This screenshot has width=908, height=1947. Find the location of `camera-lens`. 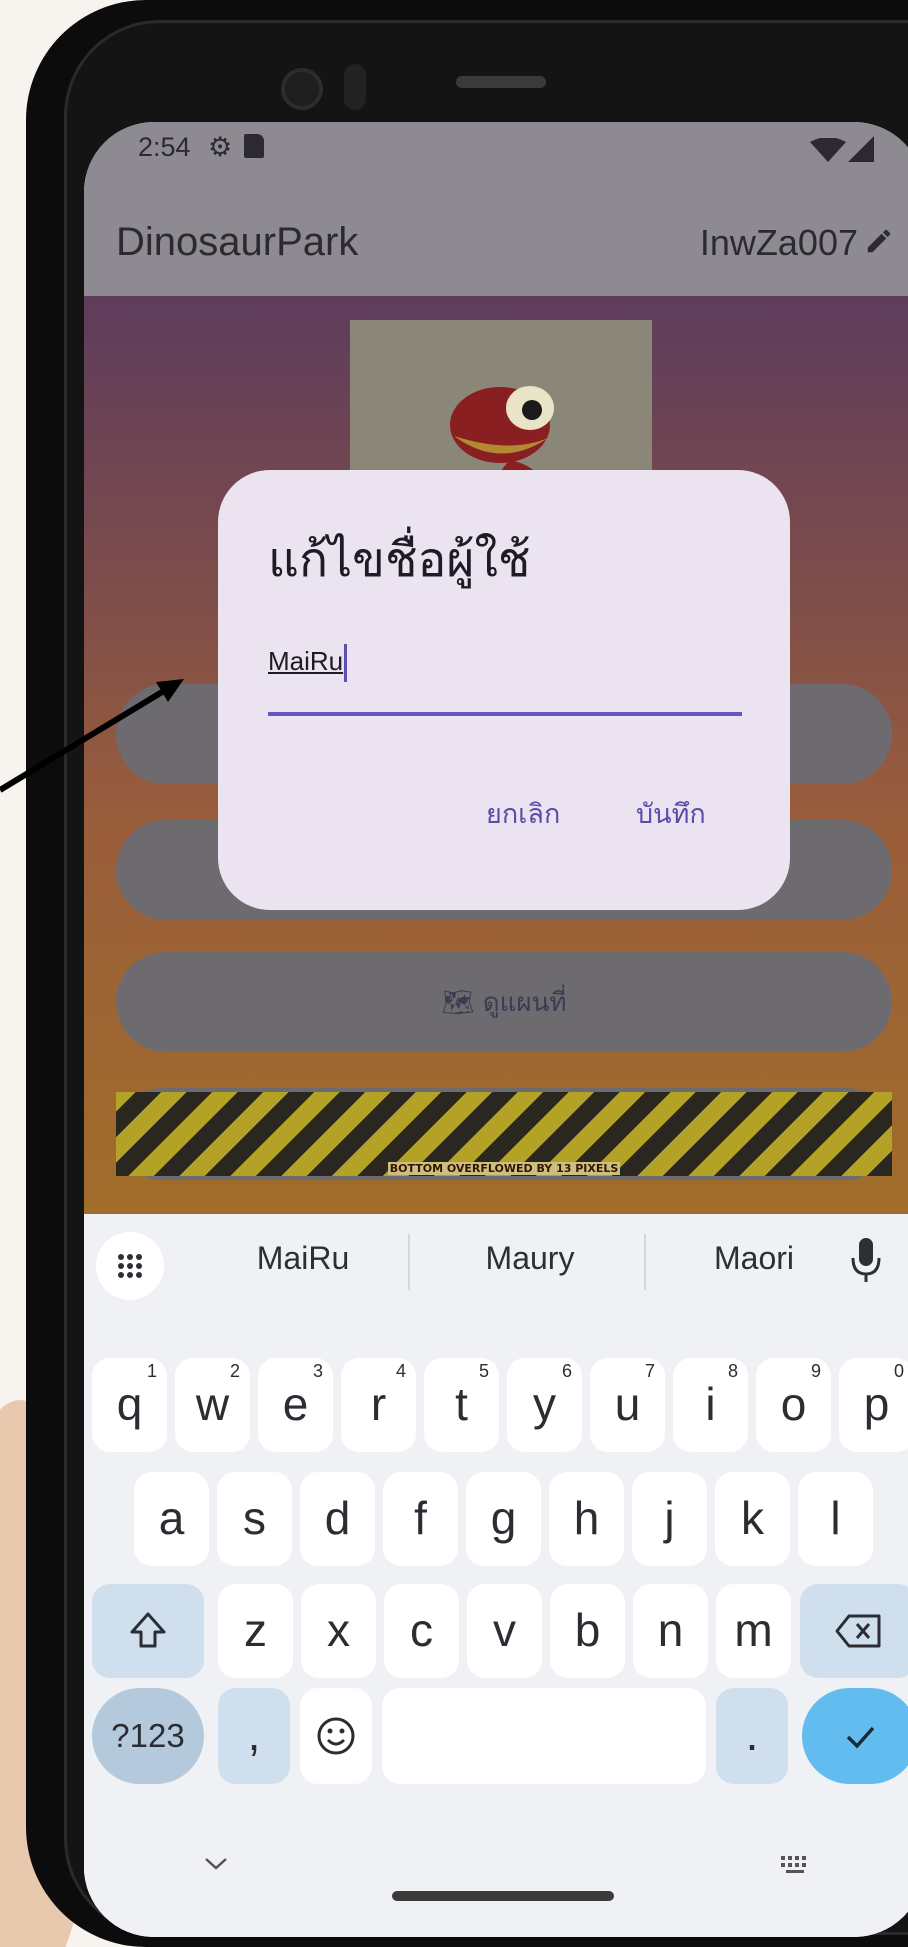

camera-lens is located at coordinates (302, 89).